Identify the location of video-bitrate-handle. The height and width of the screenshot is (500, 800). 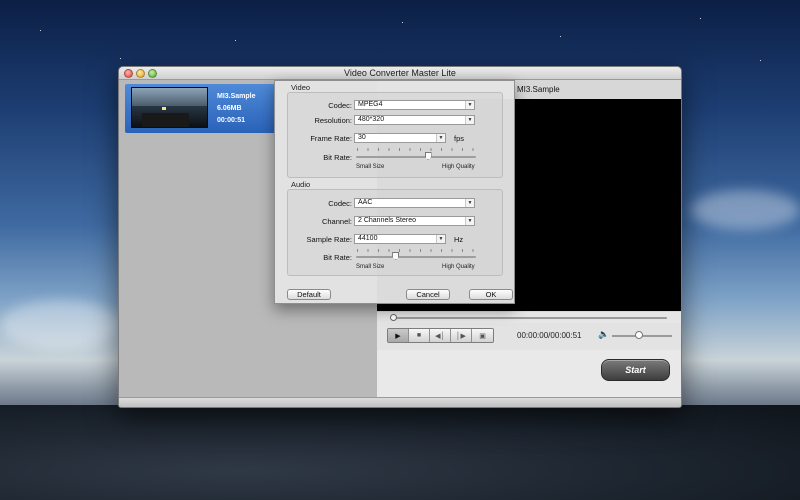
(428, 156).